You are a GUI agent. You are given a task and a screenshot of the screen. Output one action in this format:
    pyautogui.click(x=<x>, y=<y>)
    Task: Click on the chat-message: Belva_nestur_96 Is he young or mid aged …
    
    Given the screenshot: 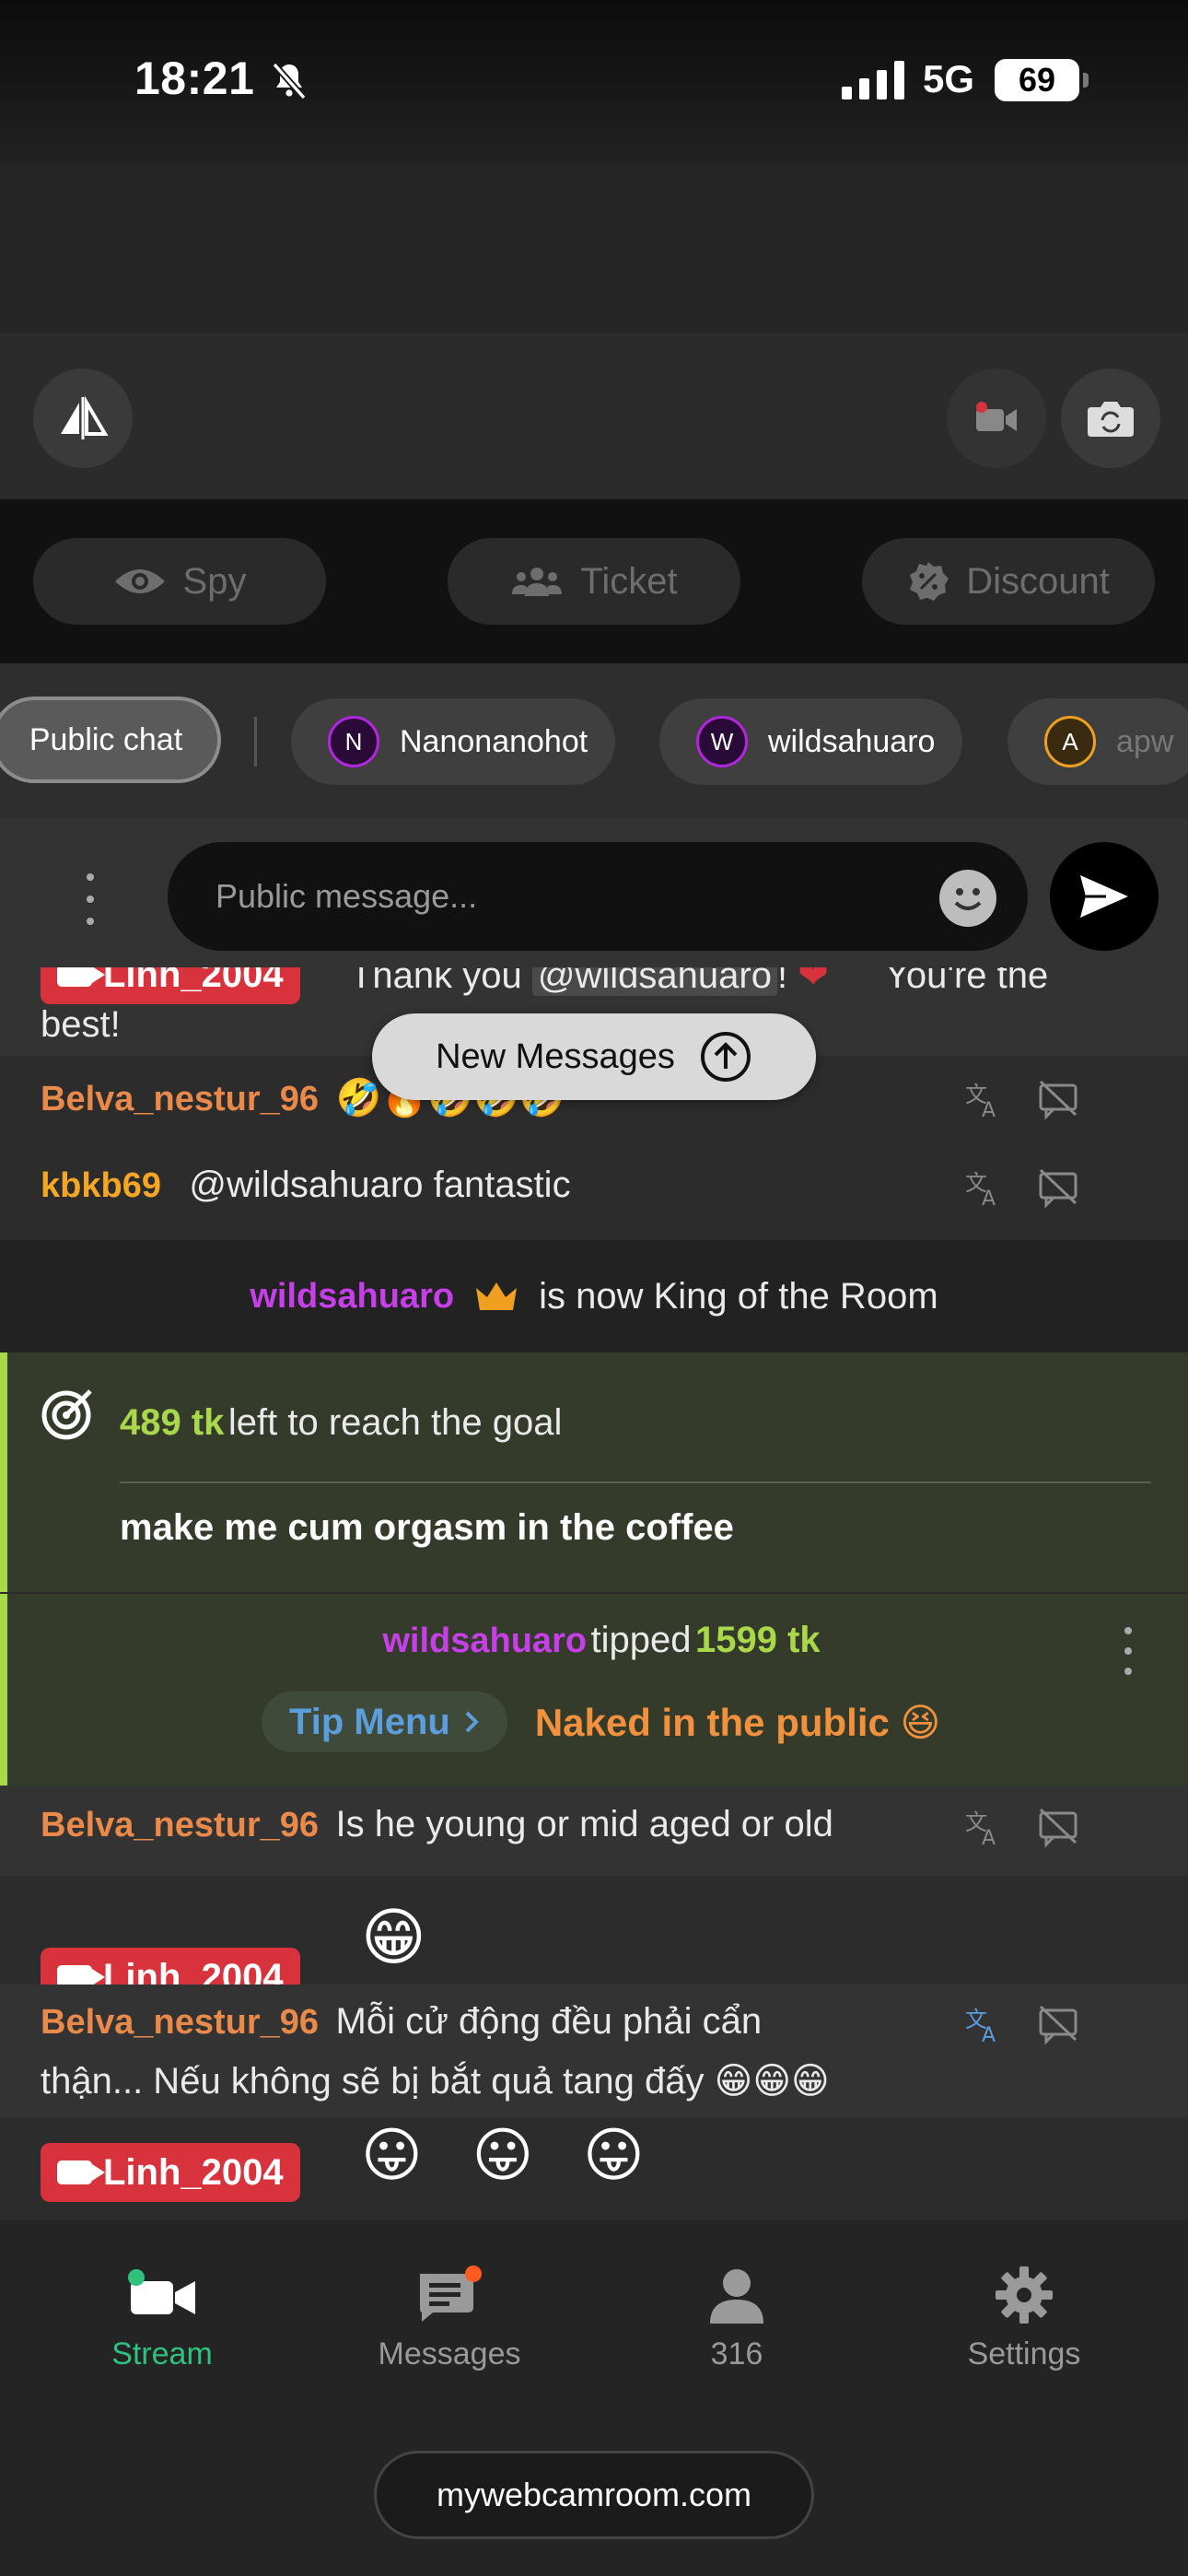 What is the action you would take?
    pyautogui.click(x=594, y=1831)
    